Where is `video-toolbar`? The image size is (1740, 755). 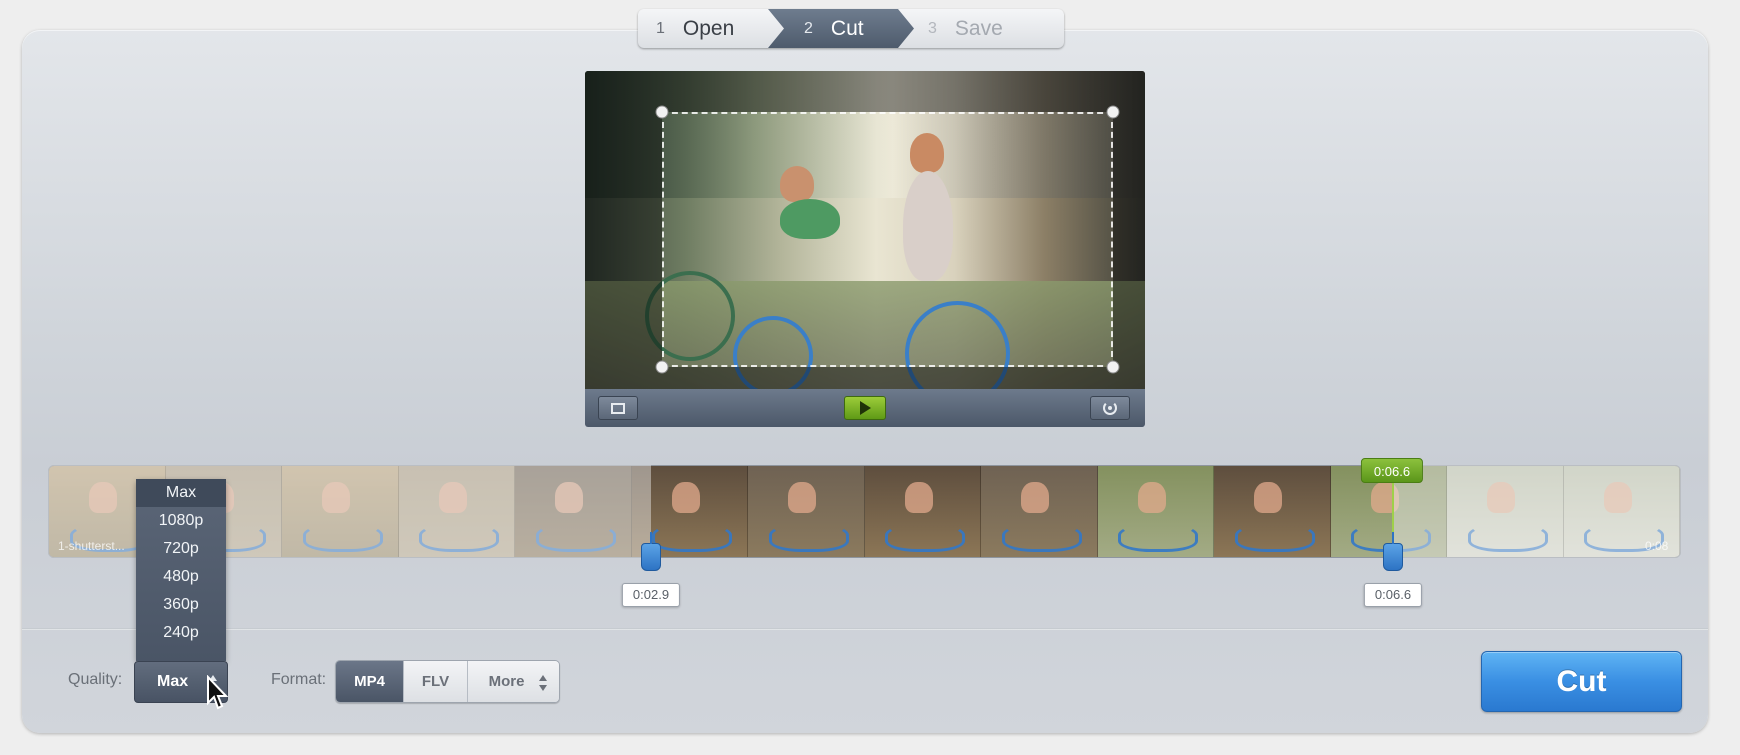 video-toolbar is located at coordinates (865, 408).